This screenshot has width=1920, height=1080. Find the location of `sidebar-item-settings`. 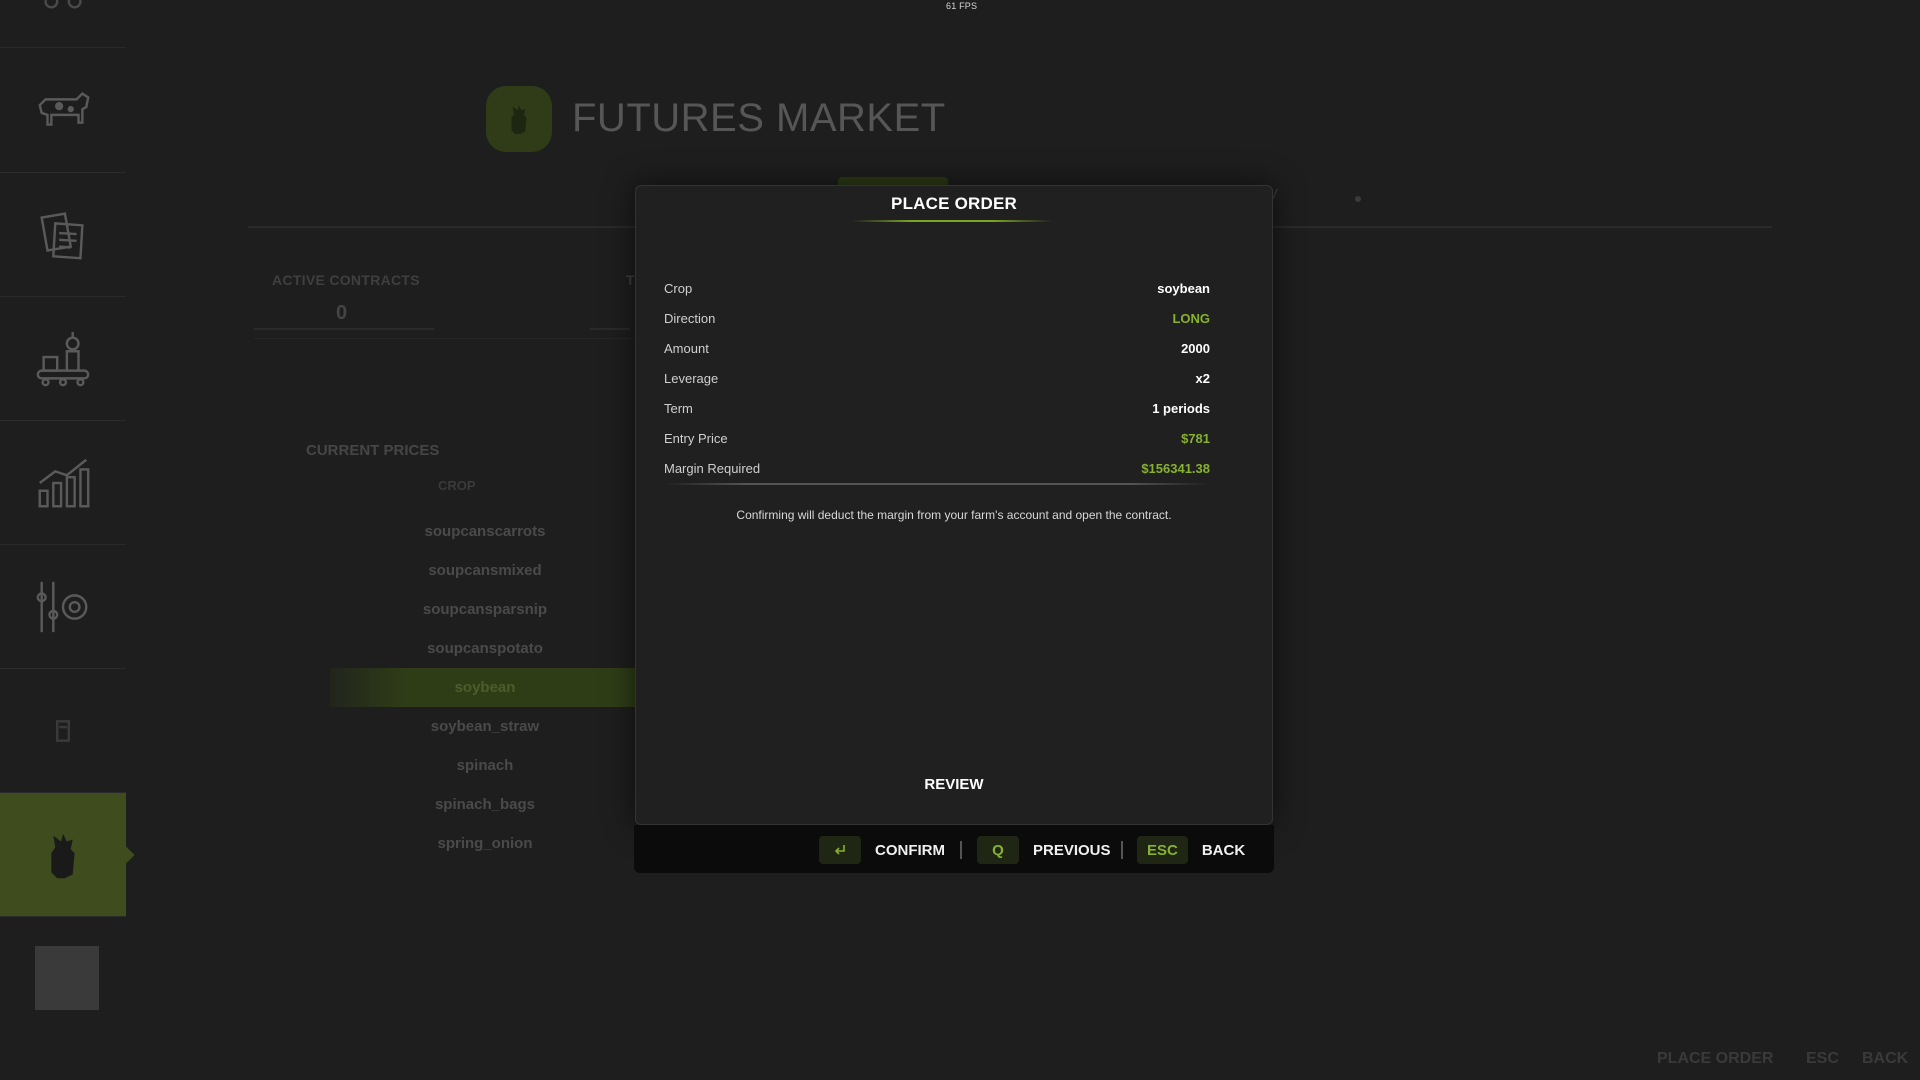

sidebar-item-settings is located at coordinates (63, 607).